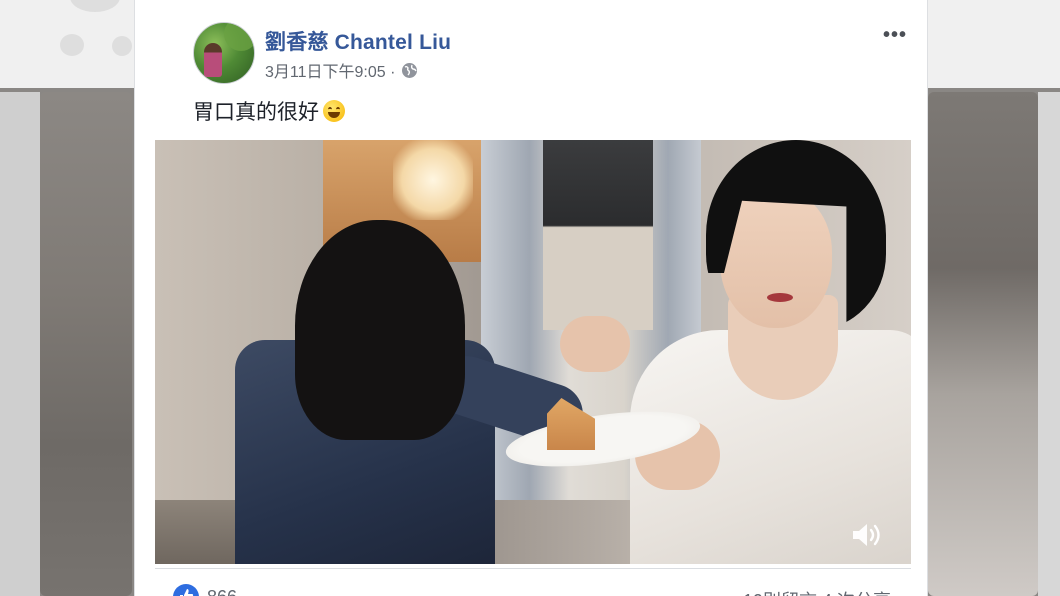  What do you see at coordinates (1049, 344) in the screenshot?
I see `background-strip-right` at bounding box center [1049, 344].